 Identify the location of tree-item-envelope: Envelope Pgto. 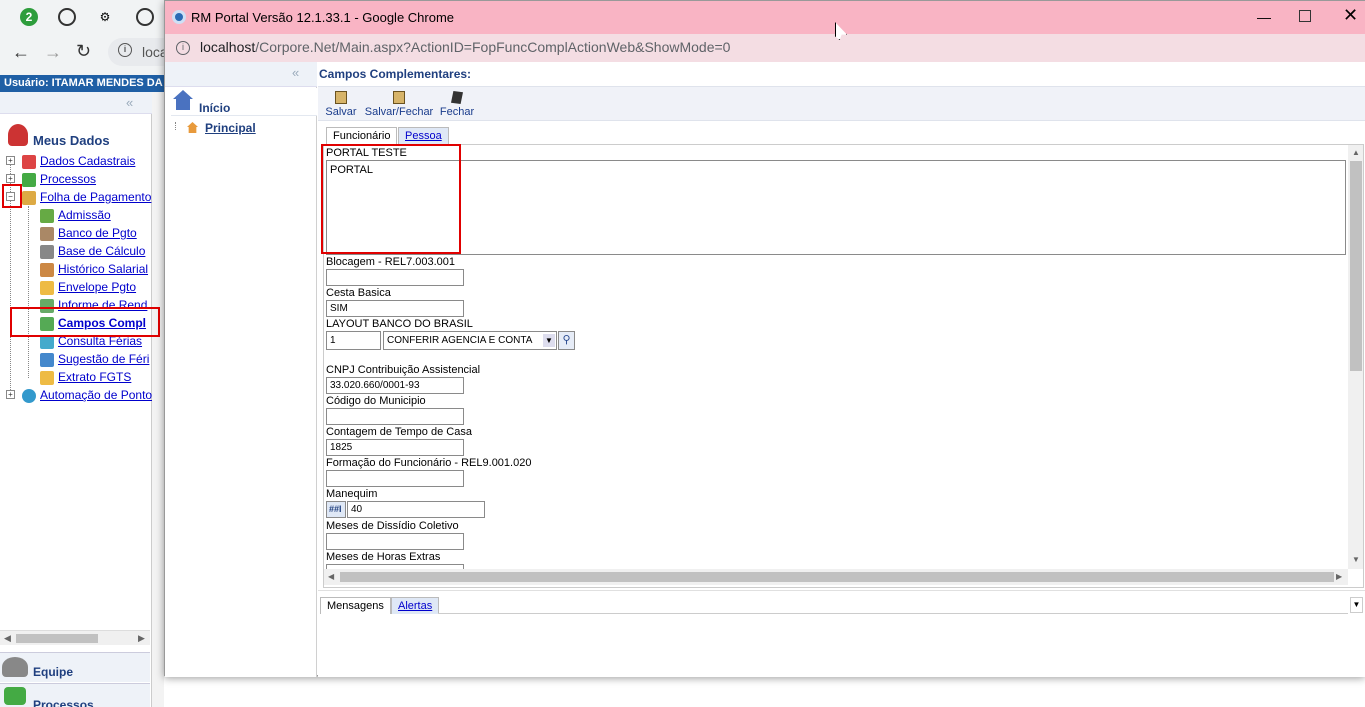
(88, 287).